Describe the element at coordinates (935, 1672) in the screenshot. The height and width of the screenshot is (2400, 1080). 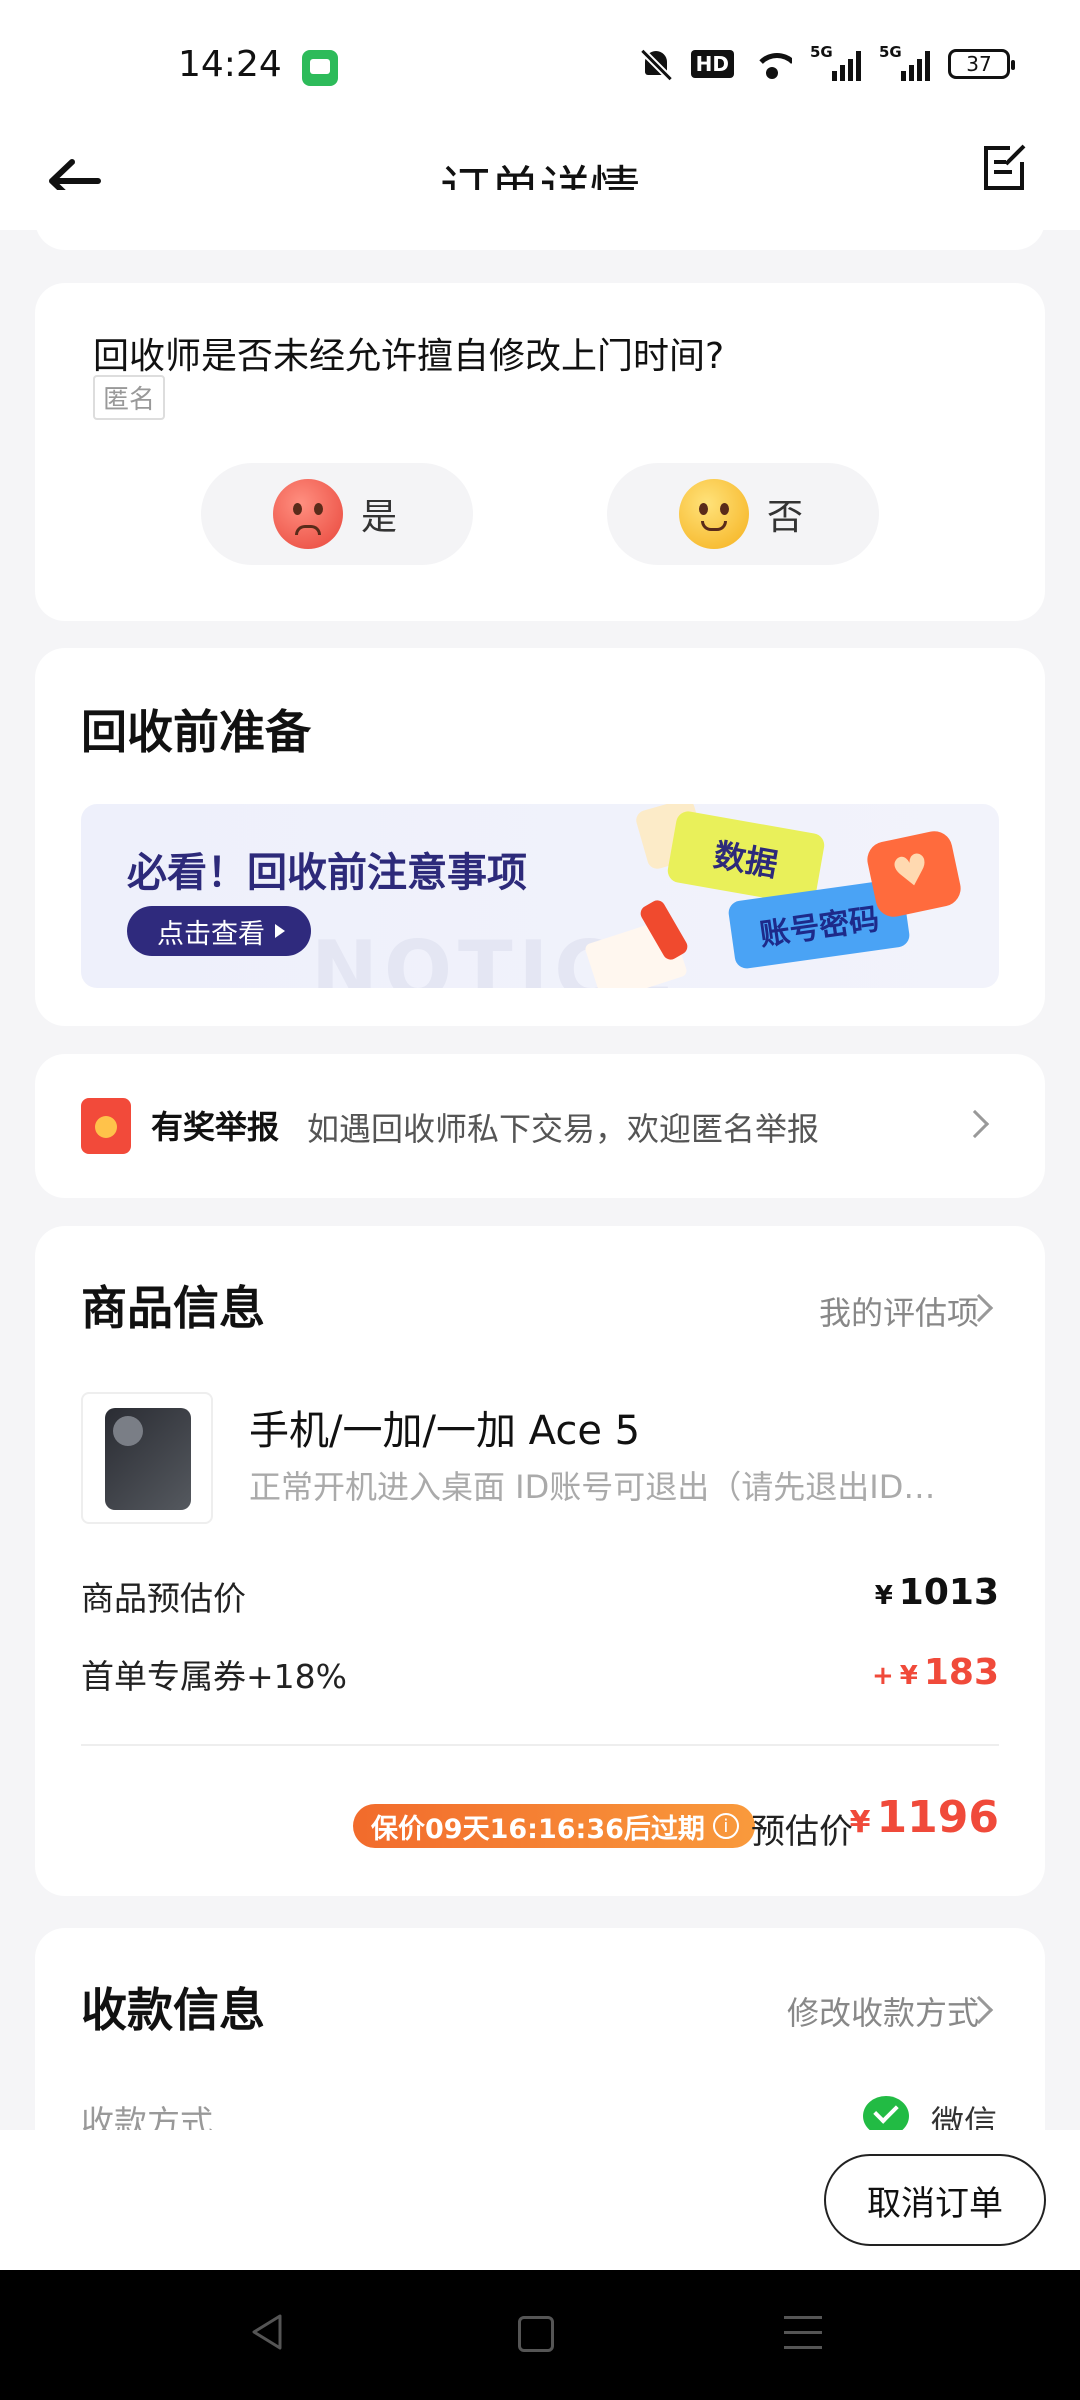
I see `coupon-value: + ¥183` at that location.